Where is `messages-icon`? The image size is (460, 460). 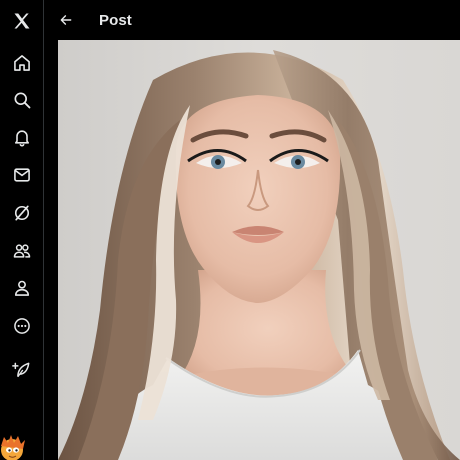
messages-icon is located at coordinates (22, 175).